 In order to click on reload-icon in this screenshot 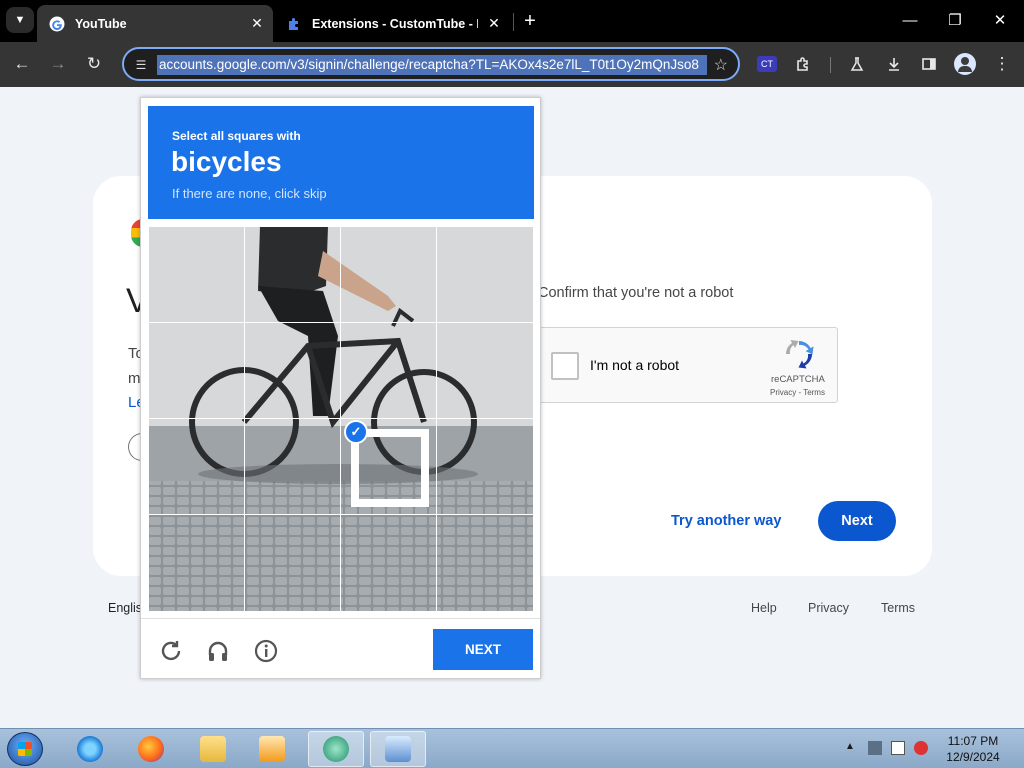, I will do `click(171, 651)`.